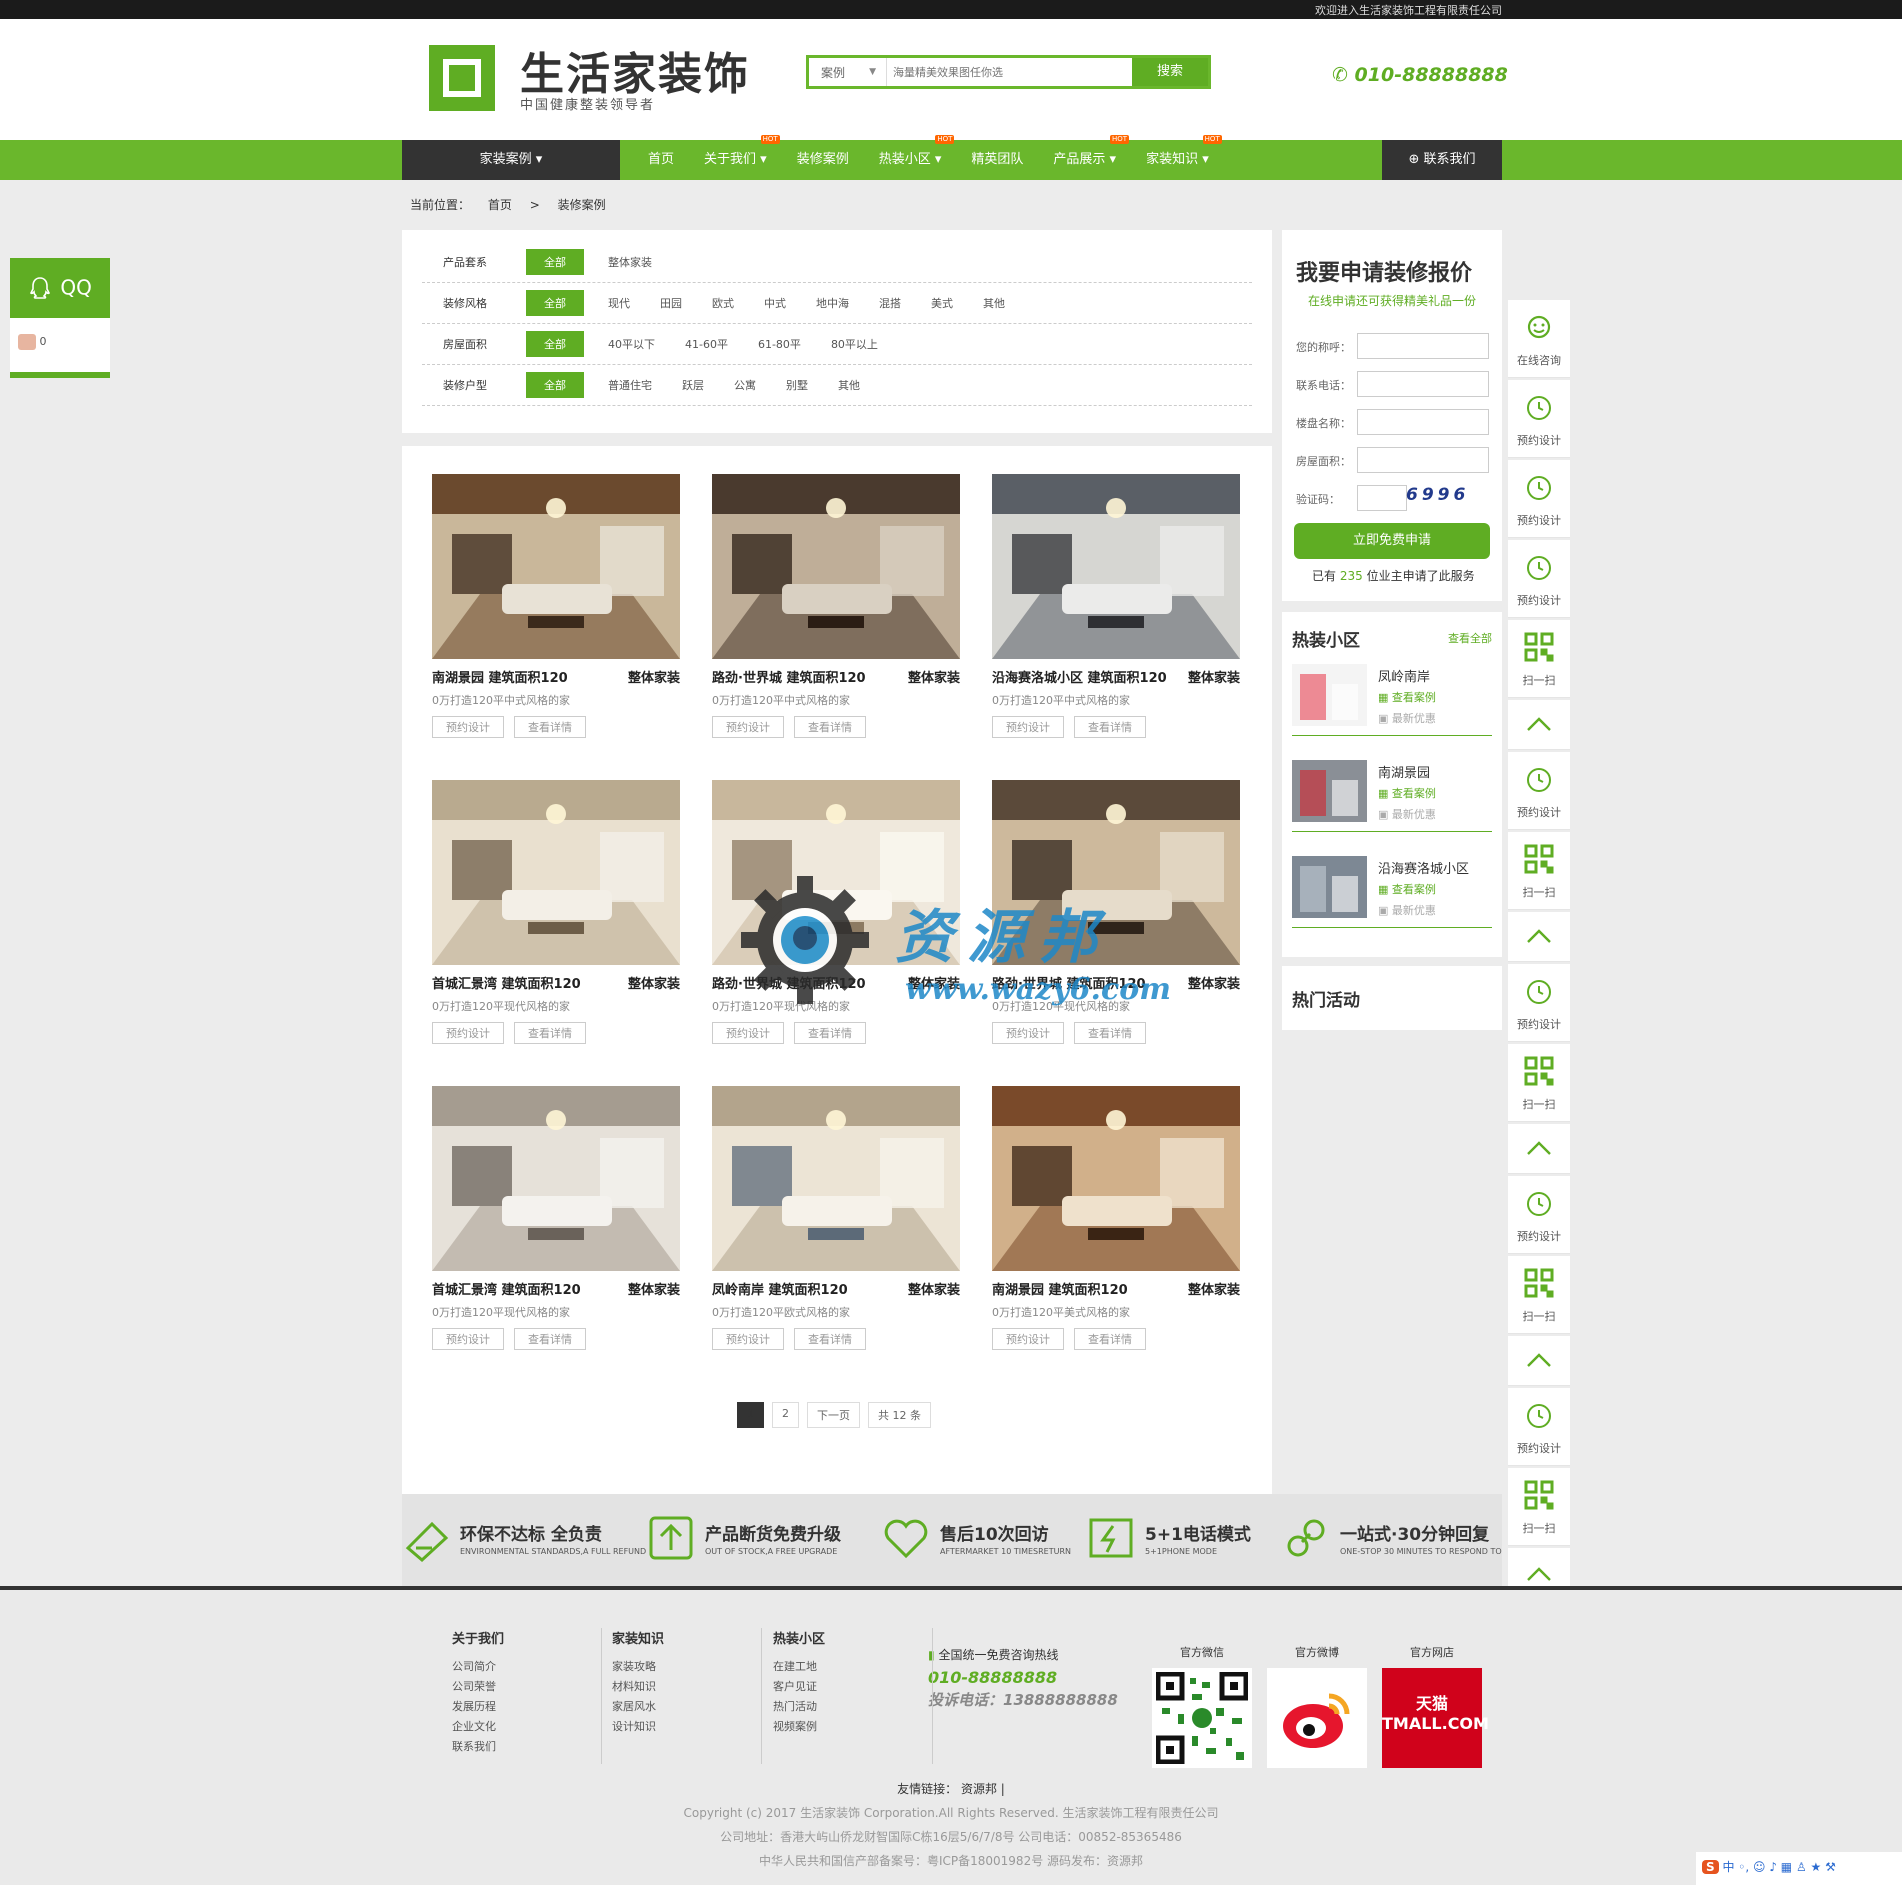  What do you see at coordinates (676, 1667) in the screenshot?
I see `footer-link: 家装攻略` at bounding box center [676, 1667].